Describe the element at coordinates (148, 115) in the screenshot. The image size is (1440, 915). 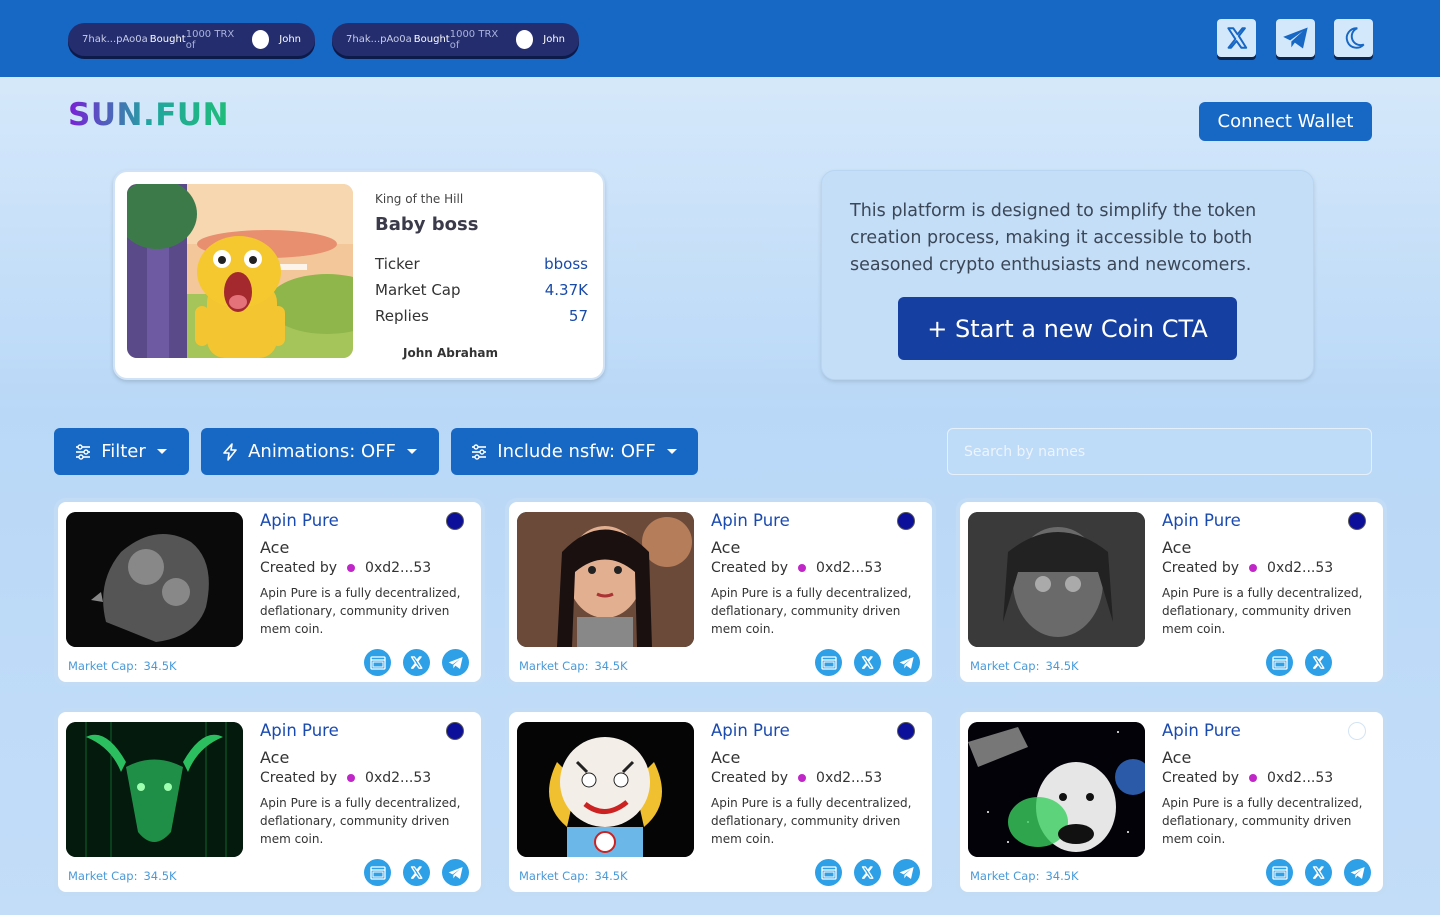
I see `site-logo: SUN.FUN` at that location.